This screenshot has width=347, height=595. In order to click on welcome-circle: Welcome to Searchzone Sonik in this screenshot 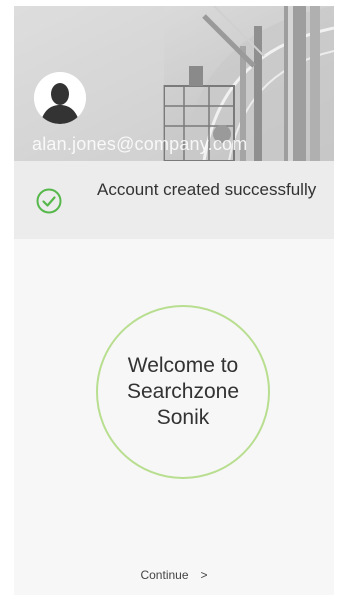, I will do `click(183, 392)`.